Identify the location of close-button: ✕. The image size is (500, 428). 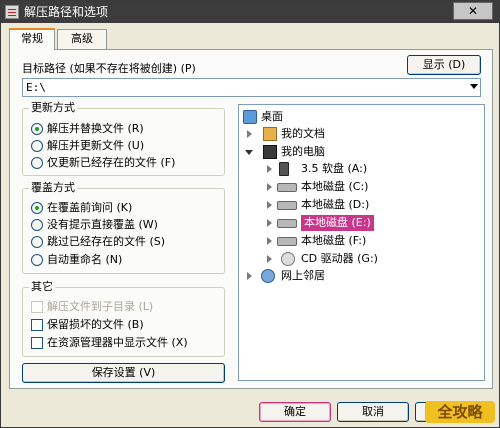
(473, 11).